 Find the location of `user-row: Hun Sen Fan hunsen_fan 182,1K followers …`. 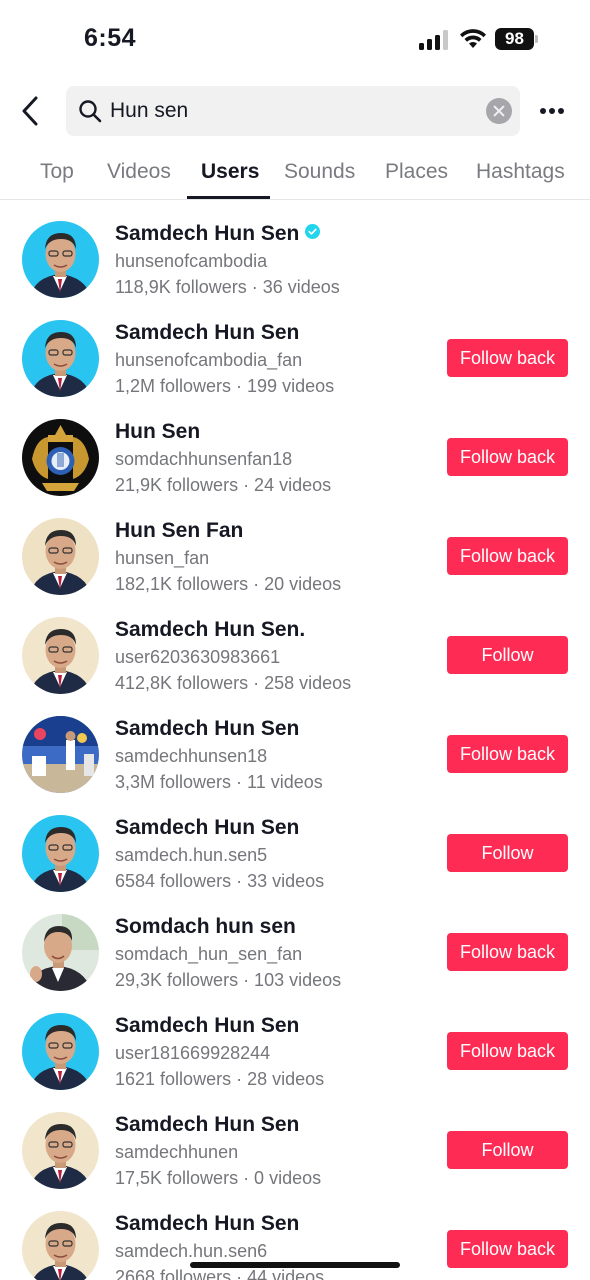

user-row: Hun Sen Fan hunsen_fan 182,1K followers … is located at coordinates (295, 546).